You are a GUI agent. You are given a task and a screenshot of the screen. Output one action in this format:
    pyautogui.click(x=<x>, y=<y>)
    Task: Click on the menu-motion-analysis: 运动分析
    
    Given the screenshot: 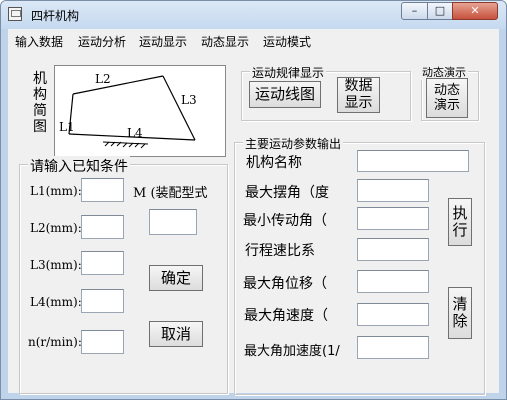 What is the action you would take?
    pyautogui.click(x=102, y=41)
    